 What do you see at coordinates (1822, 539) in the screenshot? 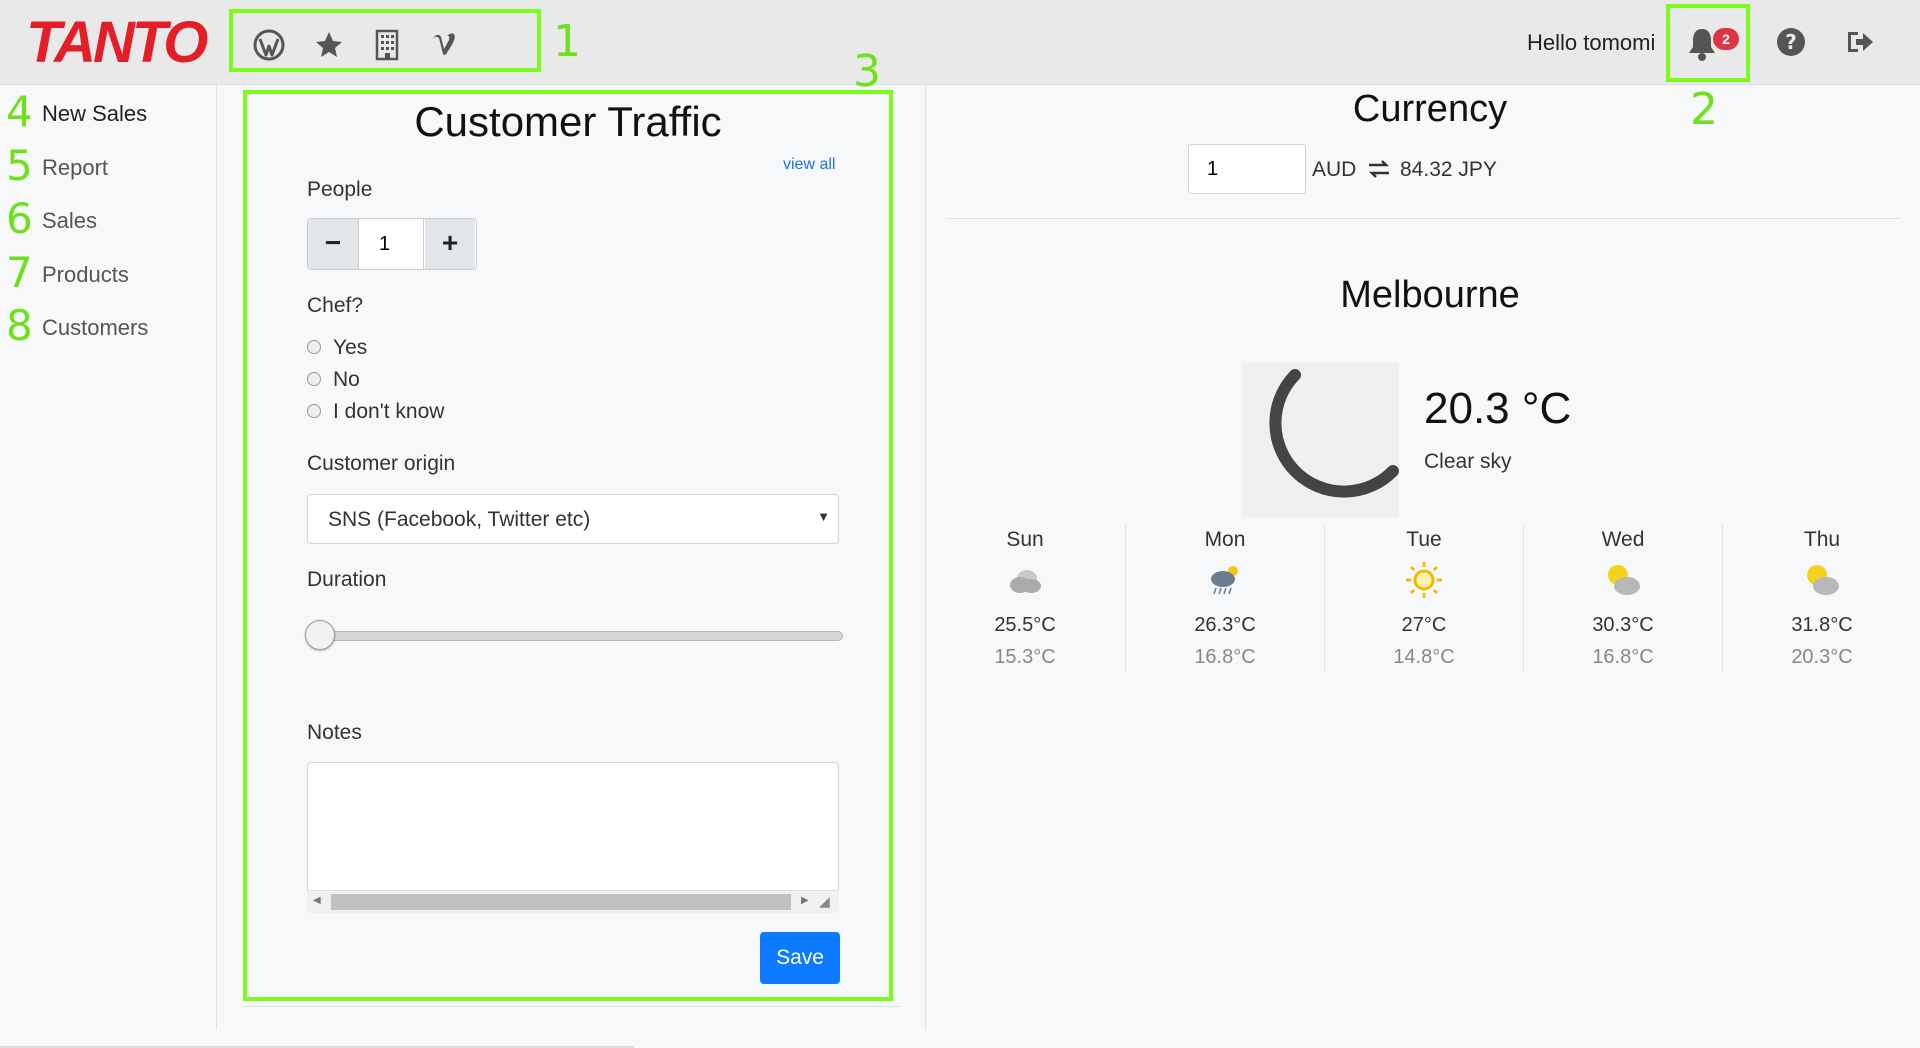
I see `forecast-day-name: Thu` at bounding box center [1822, 539].